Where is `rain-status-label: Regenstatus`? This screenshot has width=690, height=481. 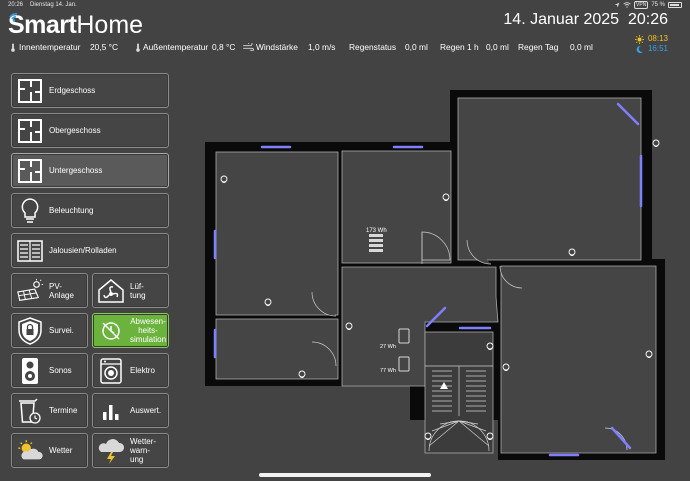 rain-status-label: Regenstatus is located at coordinates (373, 47).